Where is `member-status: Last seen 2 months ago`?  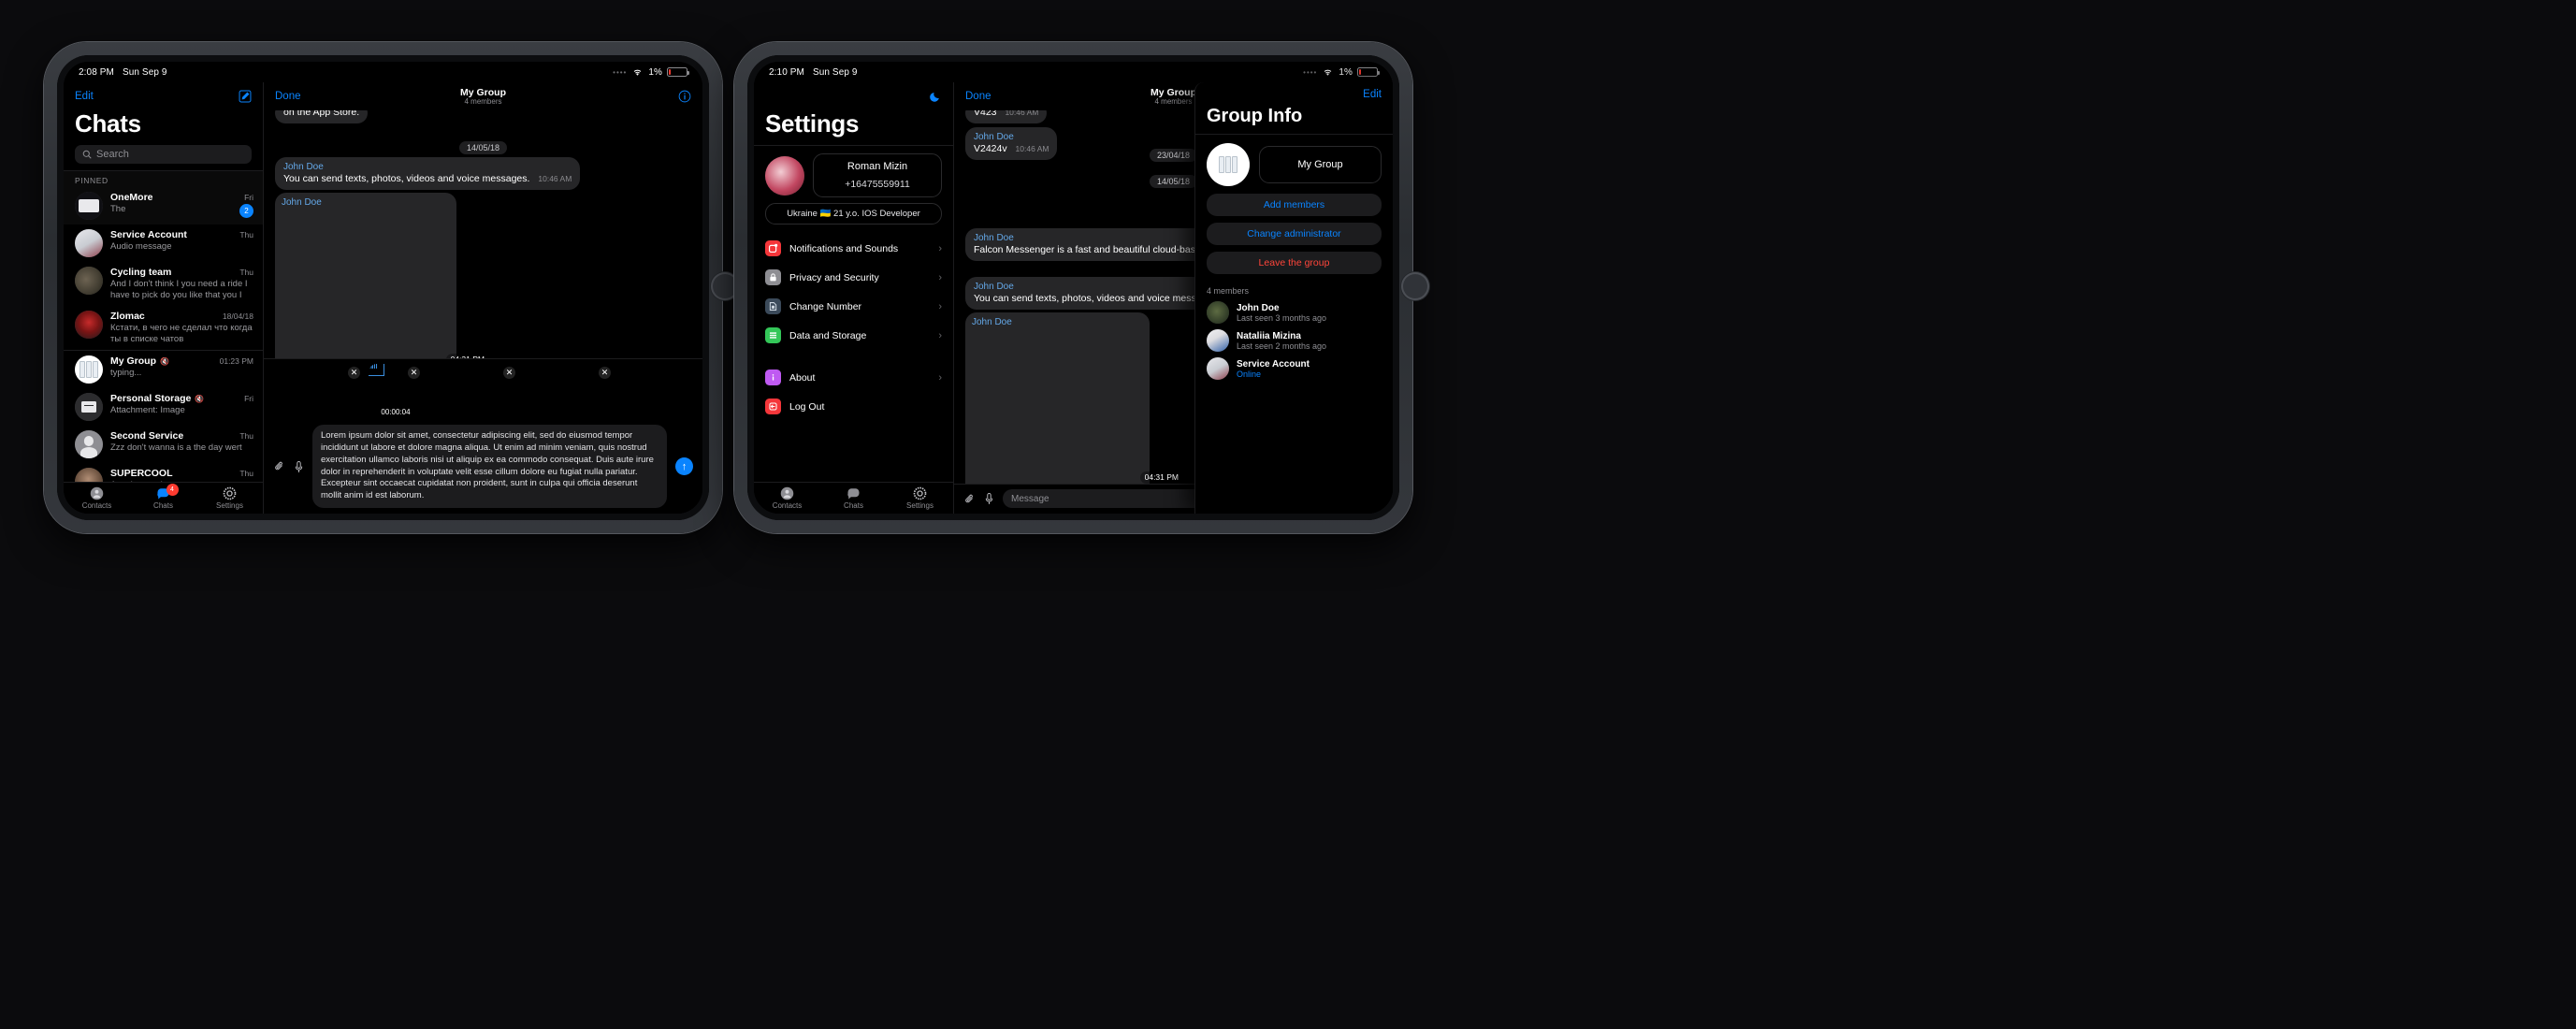 member-status: Last seen 2 months ago is located at coordinates (1282, 346).